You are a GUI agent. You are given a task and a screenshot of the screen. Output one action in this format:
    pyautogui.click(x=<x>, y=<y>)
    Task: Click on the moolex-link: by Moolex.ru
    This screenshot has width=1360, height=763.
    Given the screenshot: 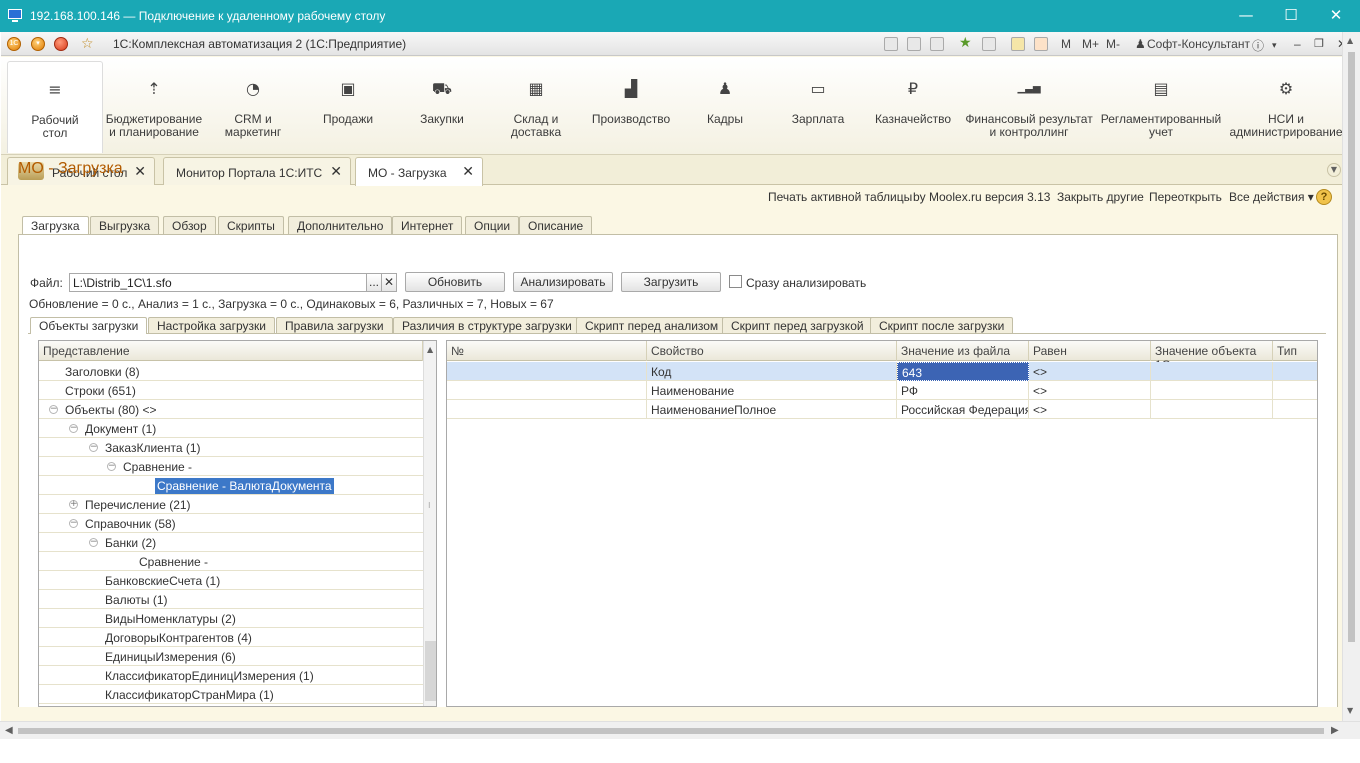 What is the action you would take?
    pyautogui.click(x=947, y=197)
    